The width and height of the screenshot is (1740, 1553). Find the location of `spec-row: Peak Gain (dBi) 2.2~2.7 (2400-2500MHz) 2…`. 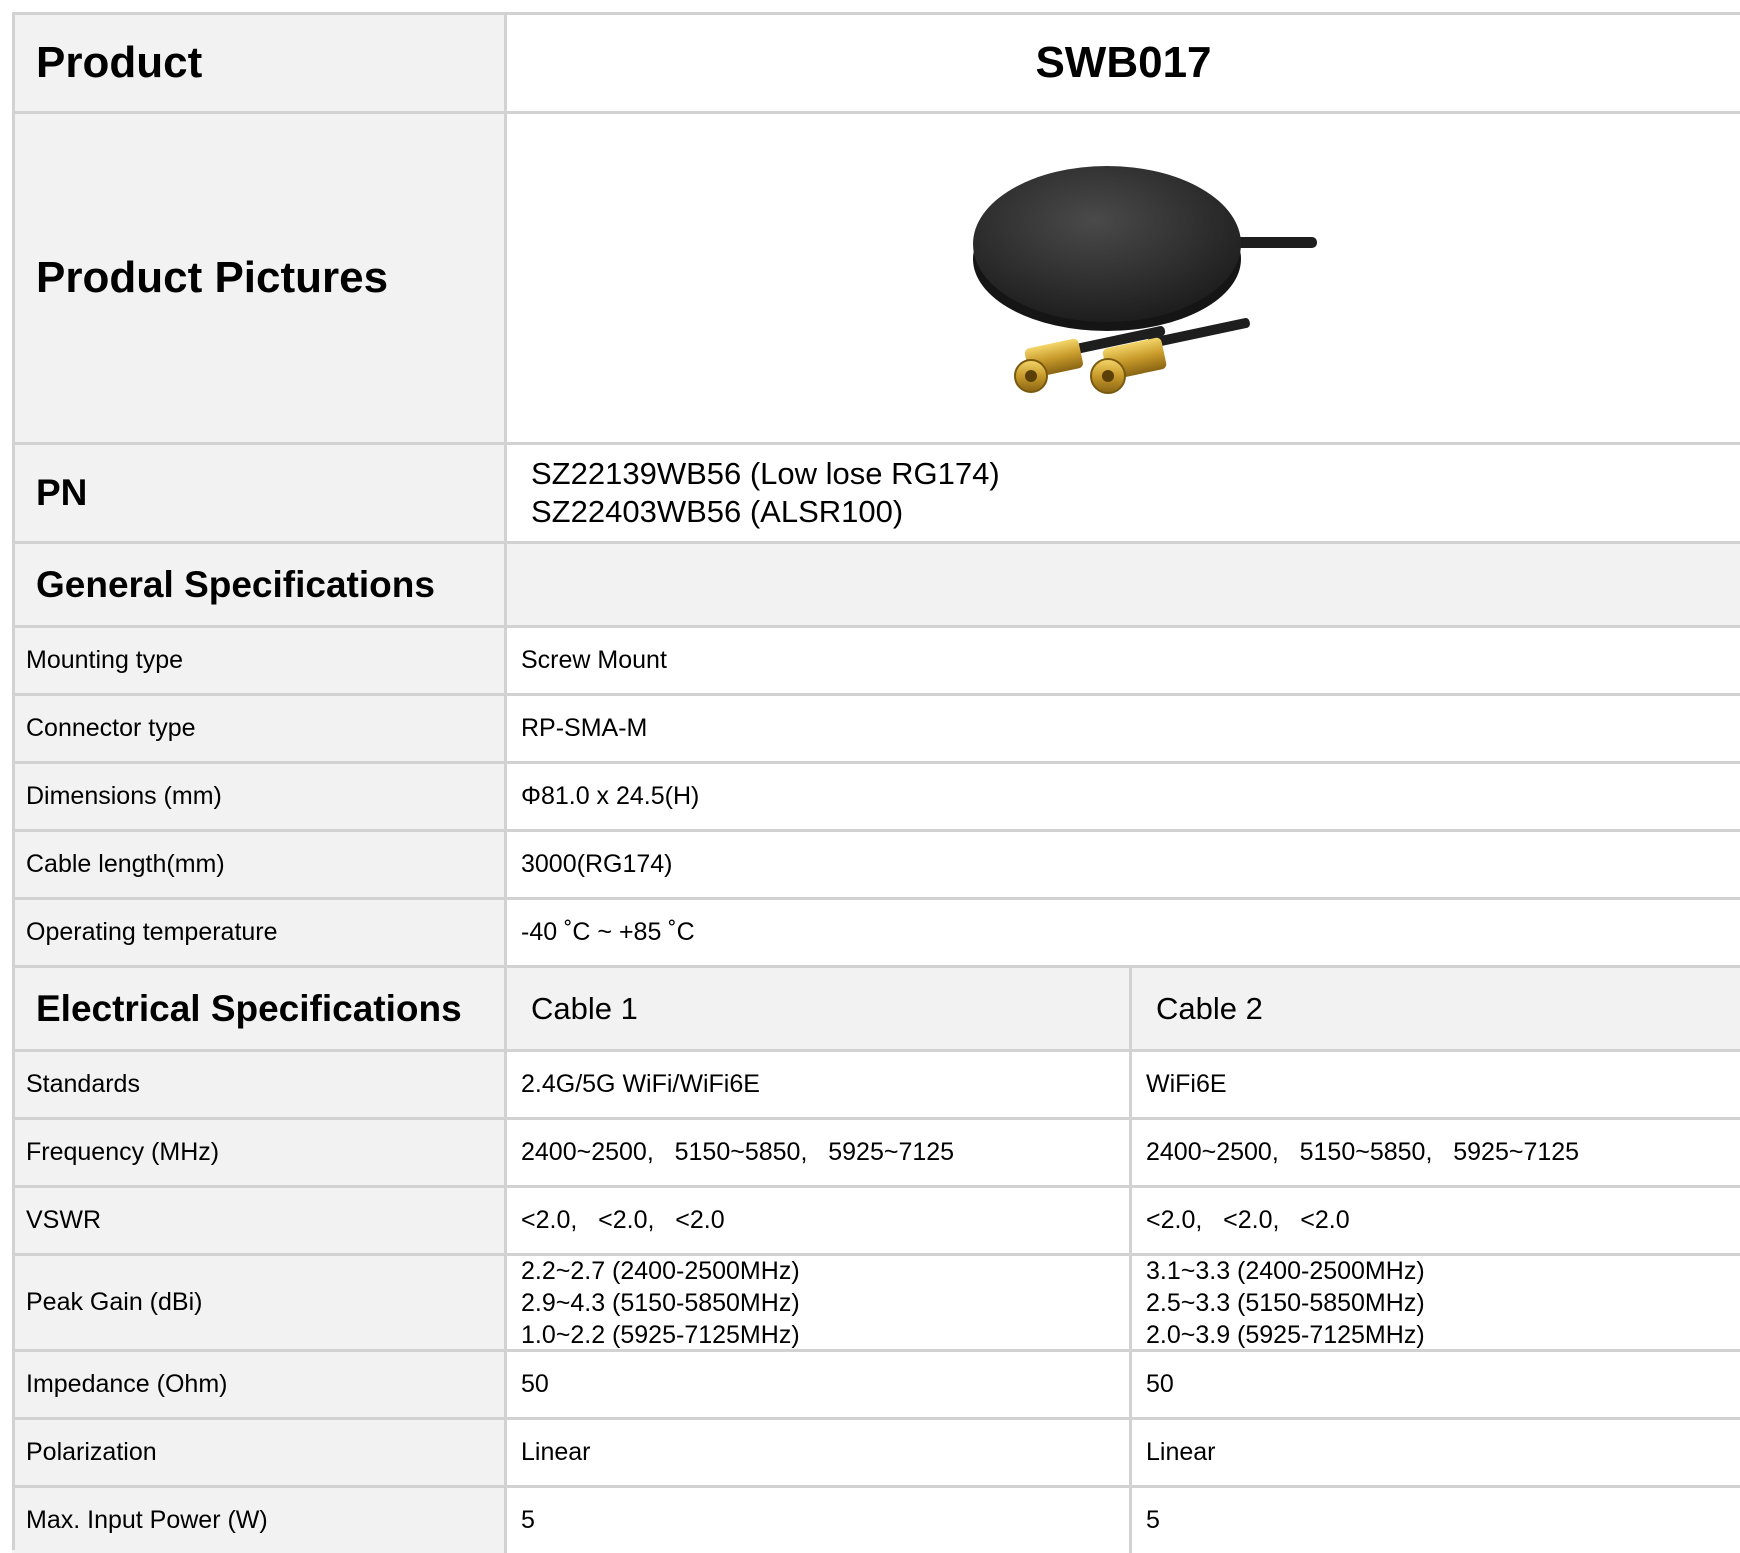

spec-row: Peak Gain (dBi) 2.2~2.7 (2400-2500MHz) 2… is located at coordinates (876, 1301).